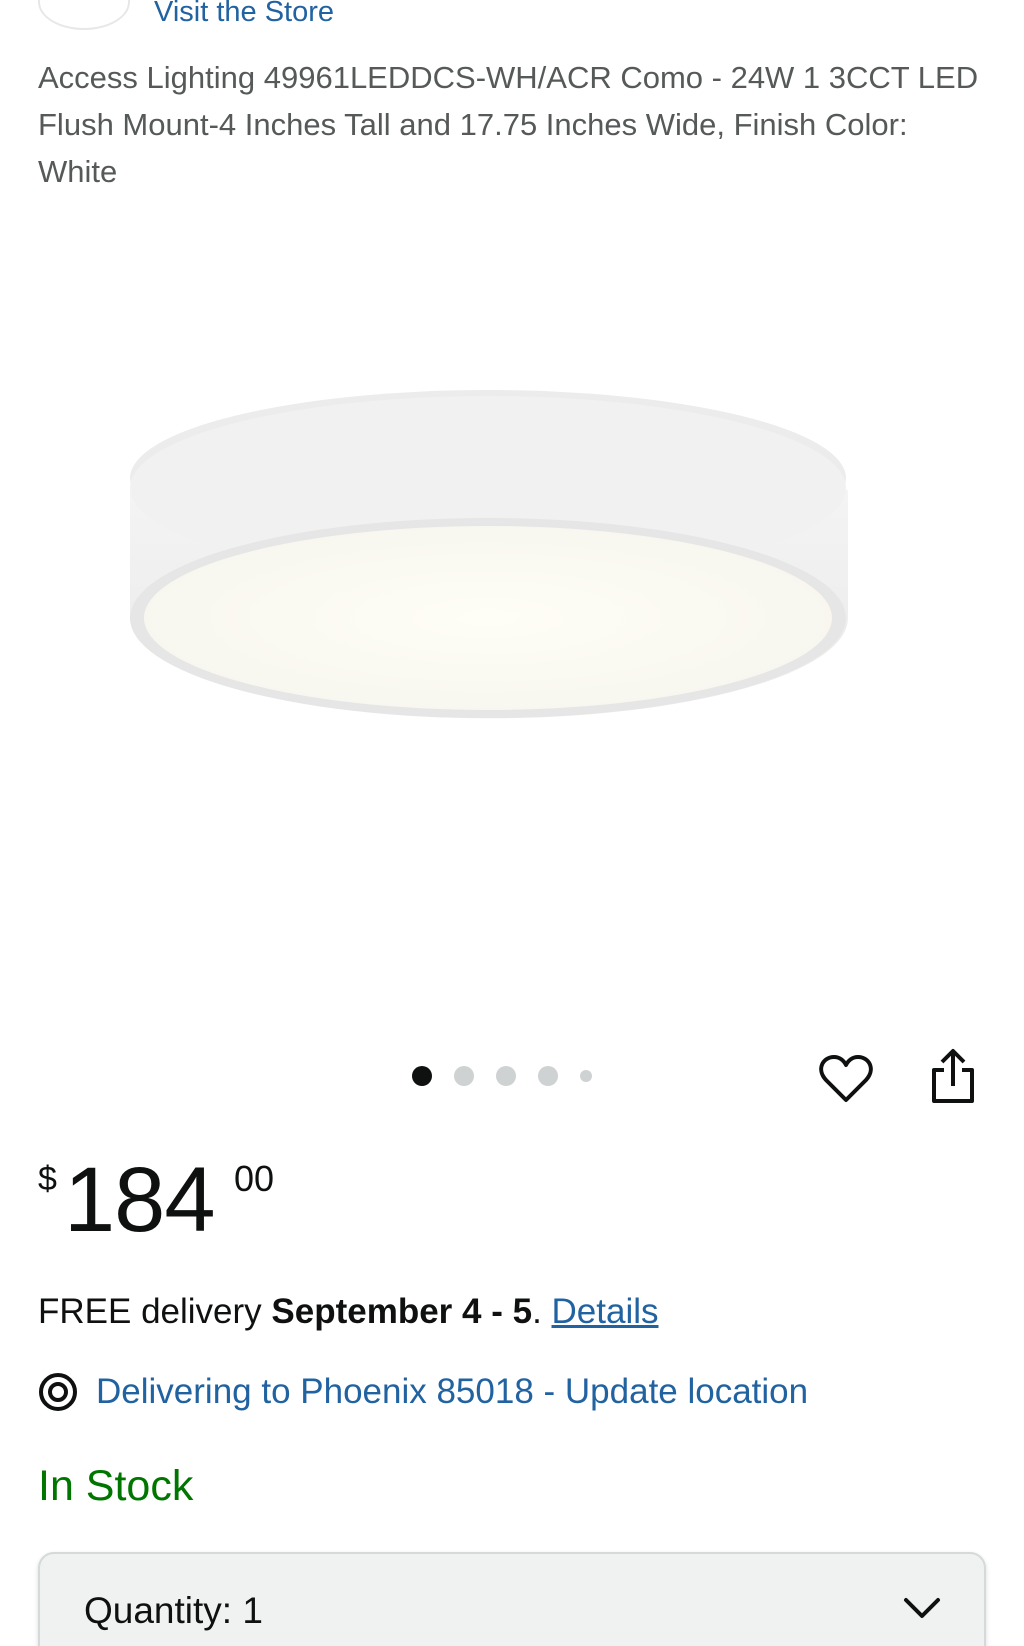 This screenshot has width=1024, height=1646. Describe the element at coordinates (488, 15) in the screenshot. I see `store-row: Visit the Store` at that location.